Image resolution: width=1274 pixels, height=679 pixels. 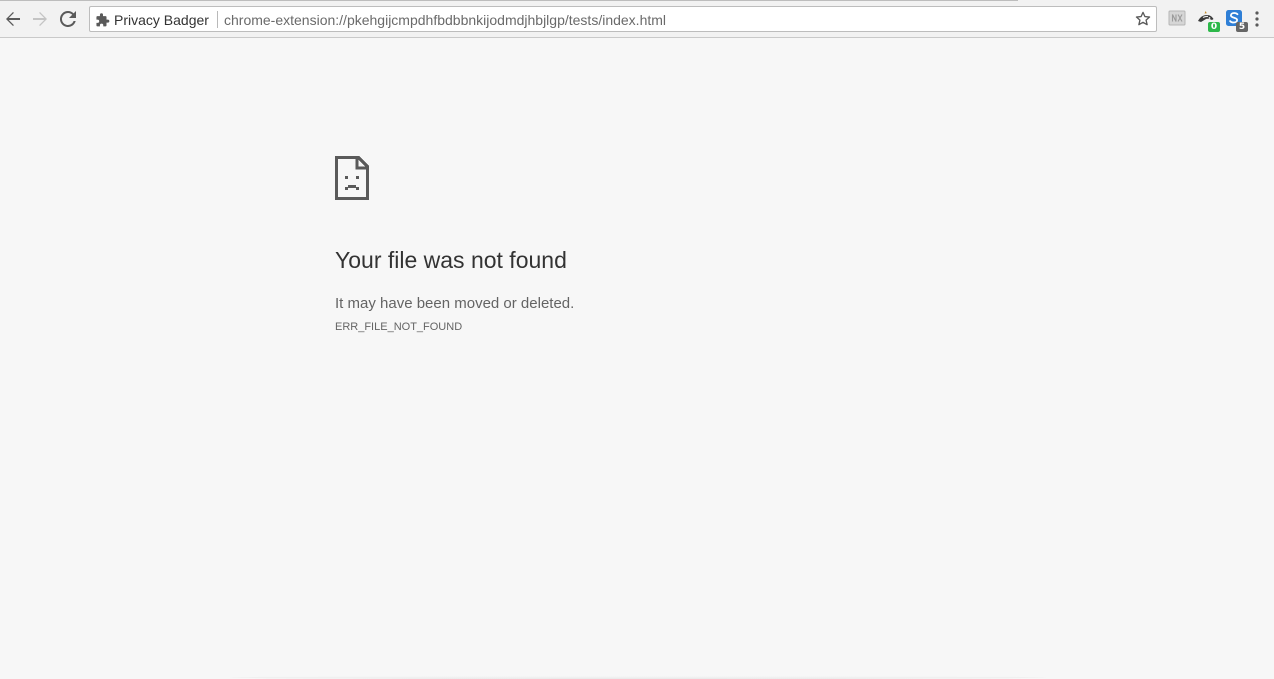 I want to click on arrow-left-icon, so click(x=13, y=19).